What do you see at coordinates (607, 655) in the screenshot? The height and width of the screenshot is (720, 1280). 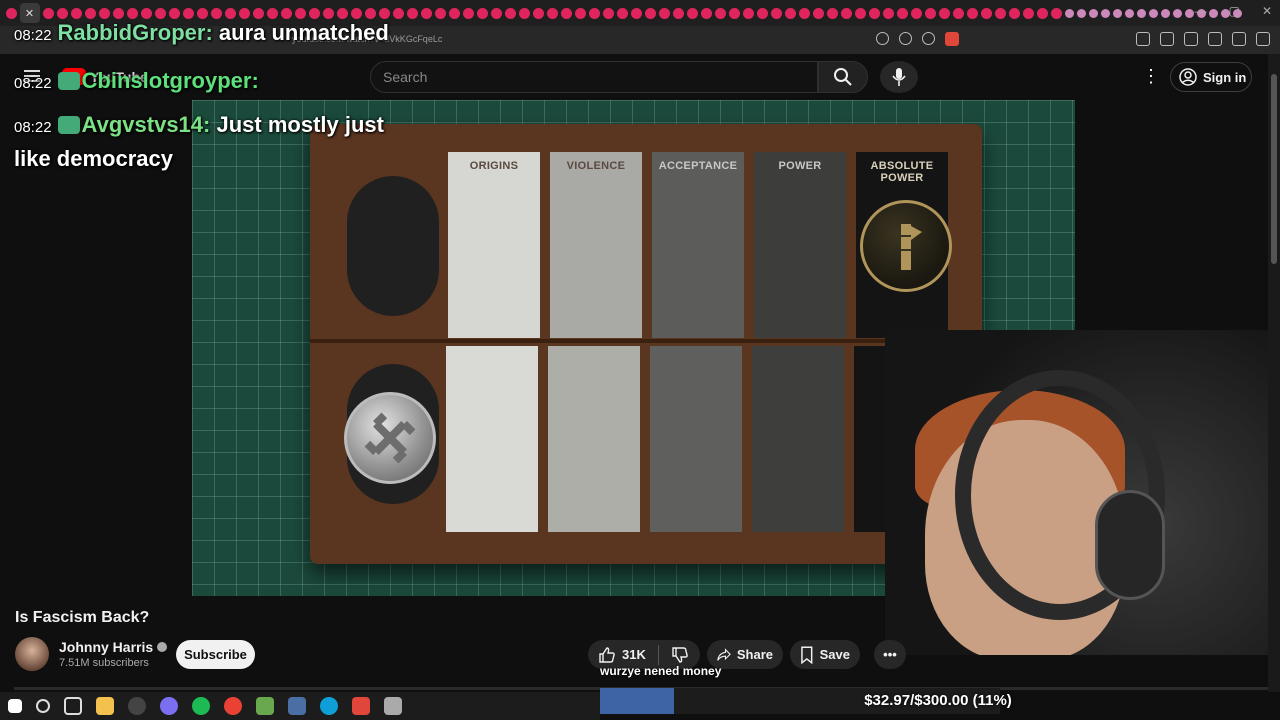 I see `thumbs-up-icon` at bounding box center [607, 655].